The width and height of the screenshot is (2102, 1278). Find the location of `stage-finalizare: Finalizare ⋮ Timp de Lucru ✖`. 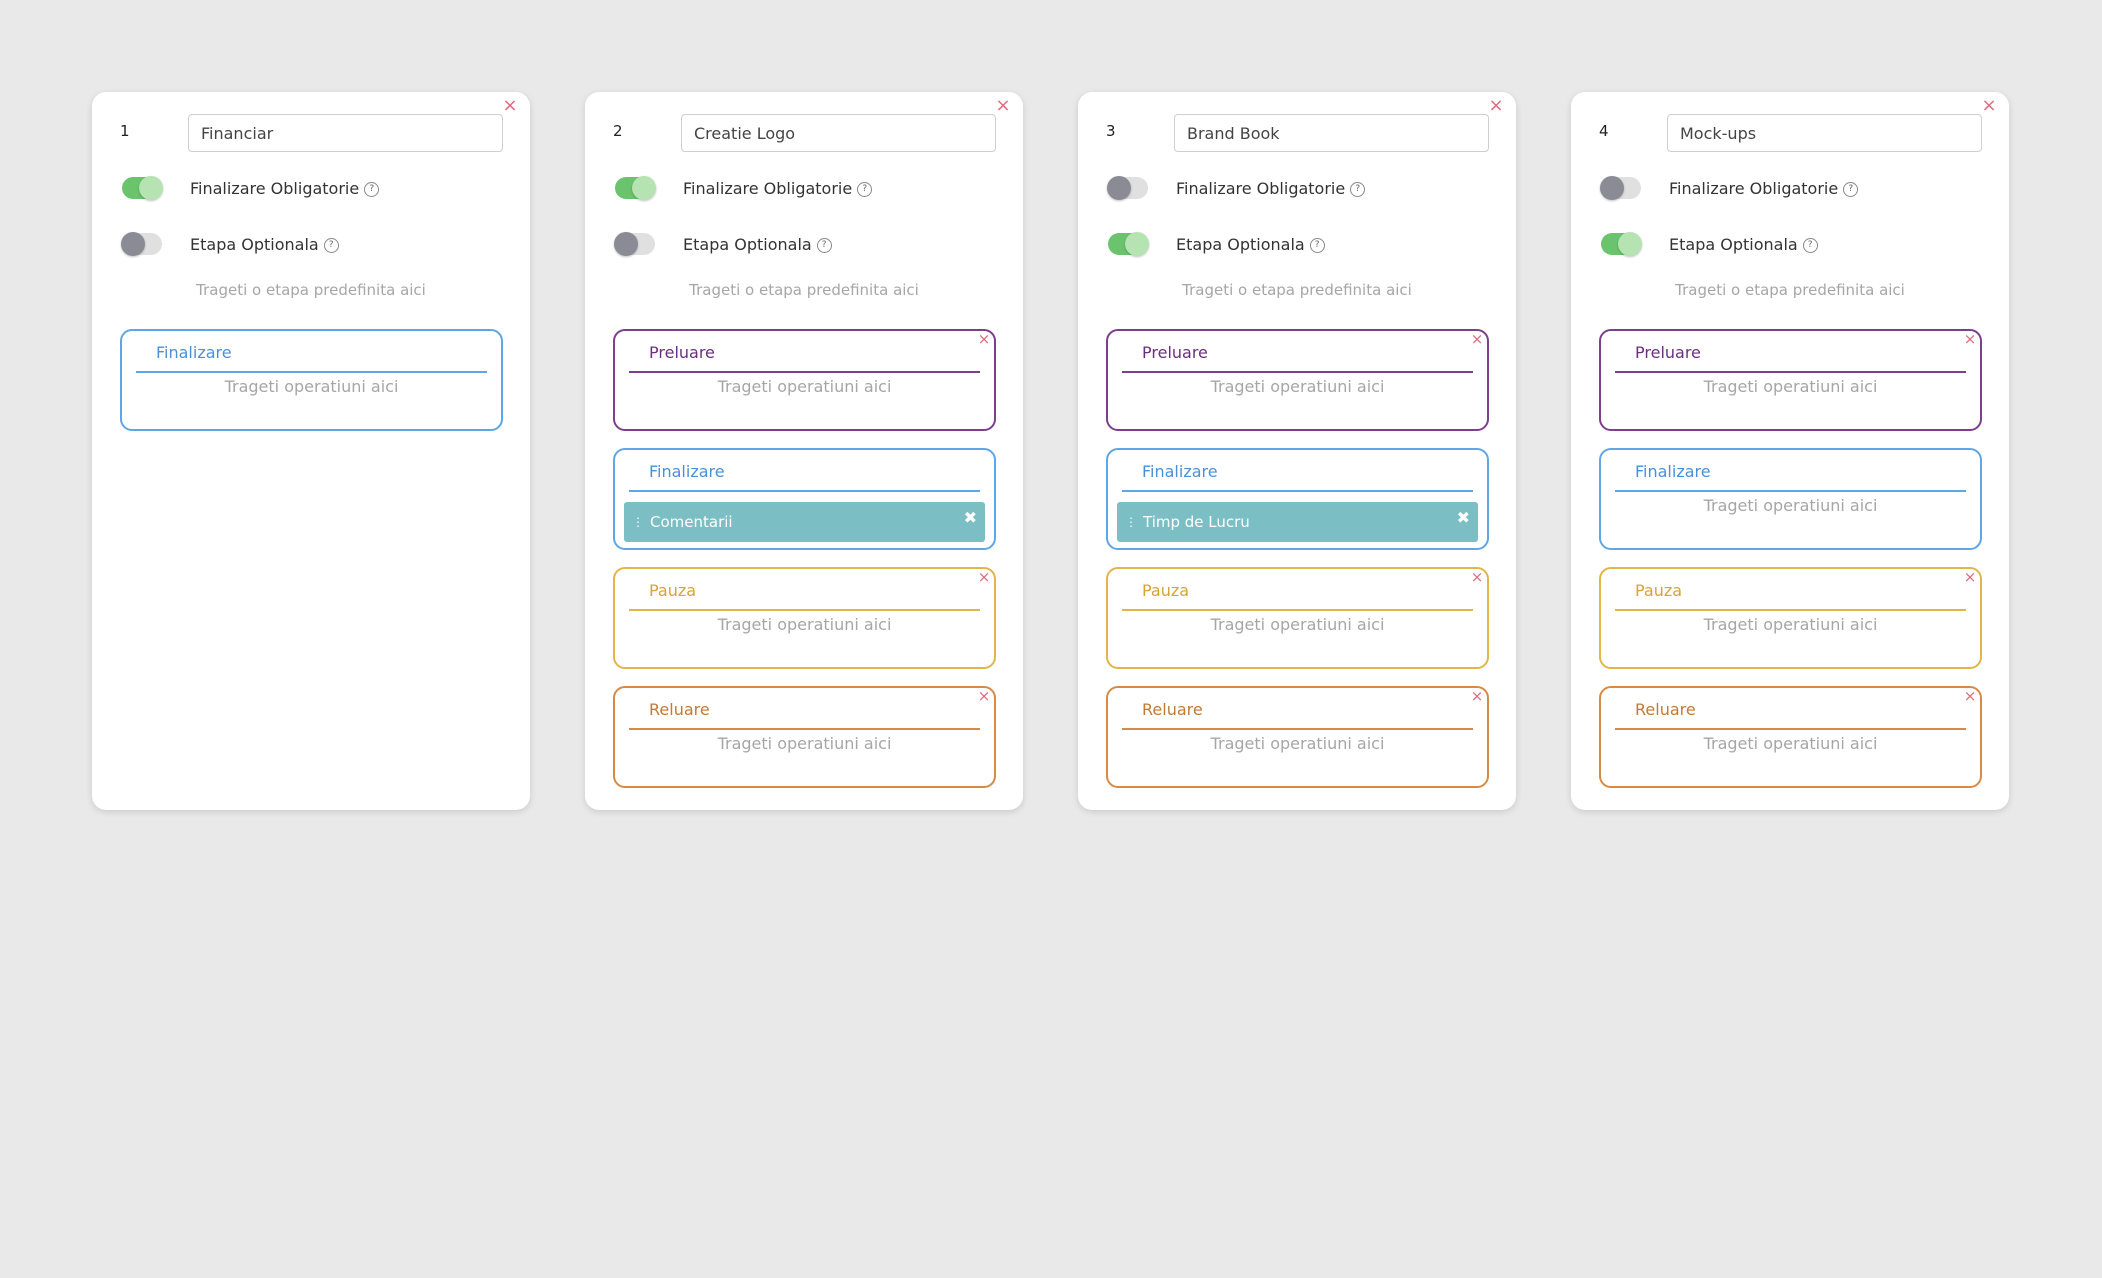

stage-finalizare: Finalizare ⋮ Timp de Lucru ✖ is located at coordinates (1297, 499).